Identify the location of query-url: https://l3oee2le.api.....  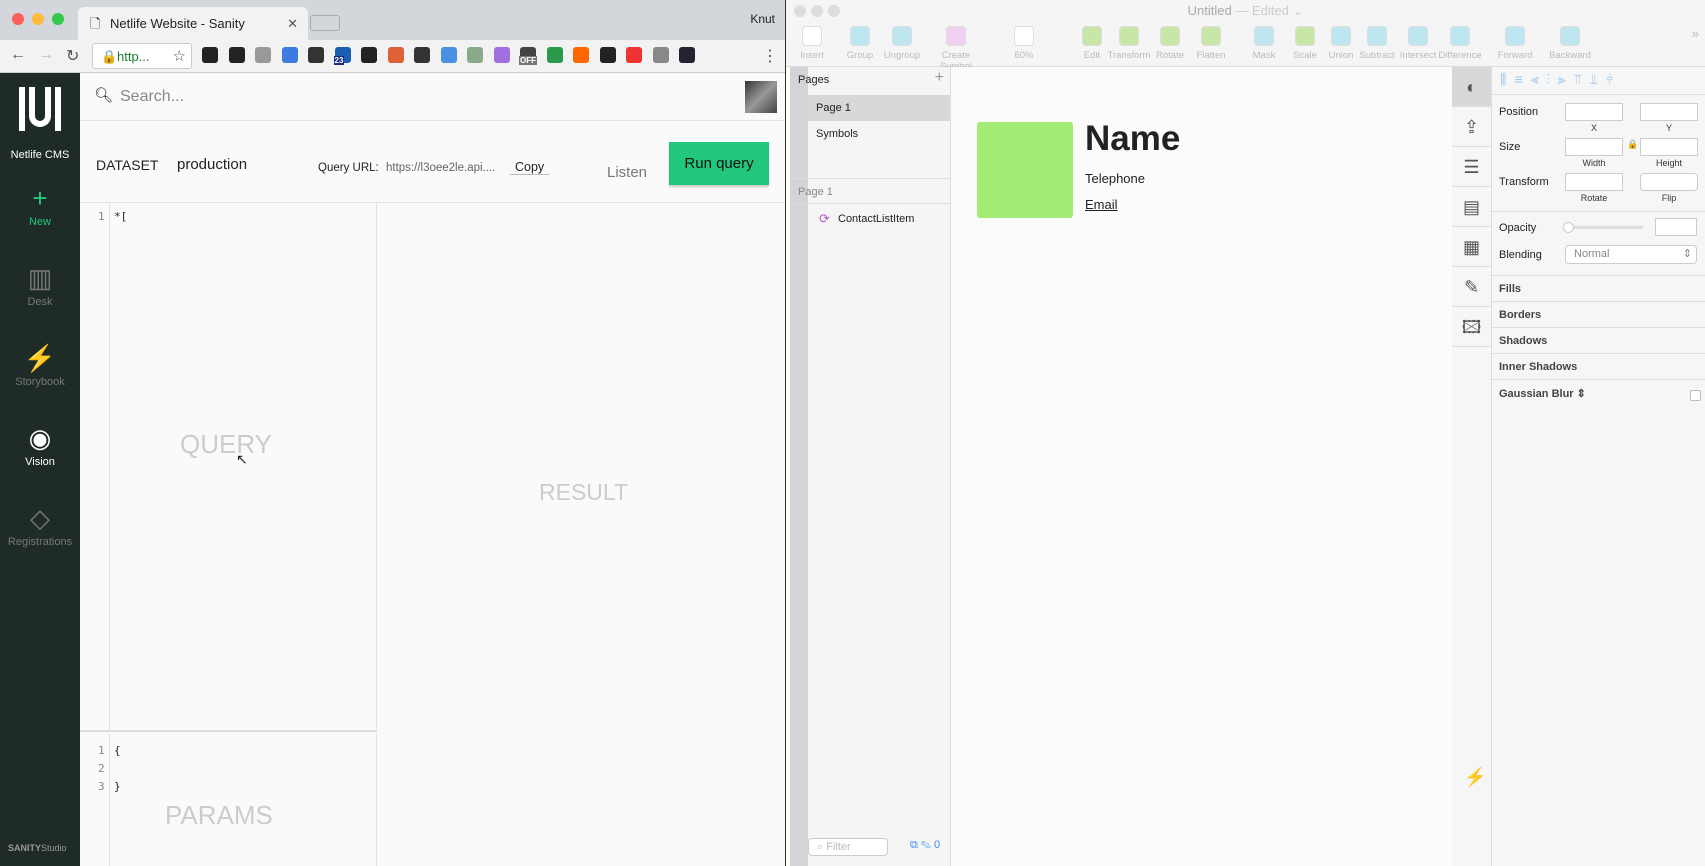
(440, 168).